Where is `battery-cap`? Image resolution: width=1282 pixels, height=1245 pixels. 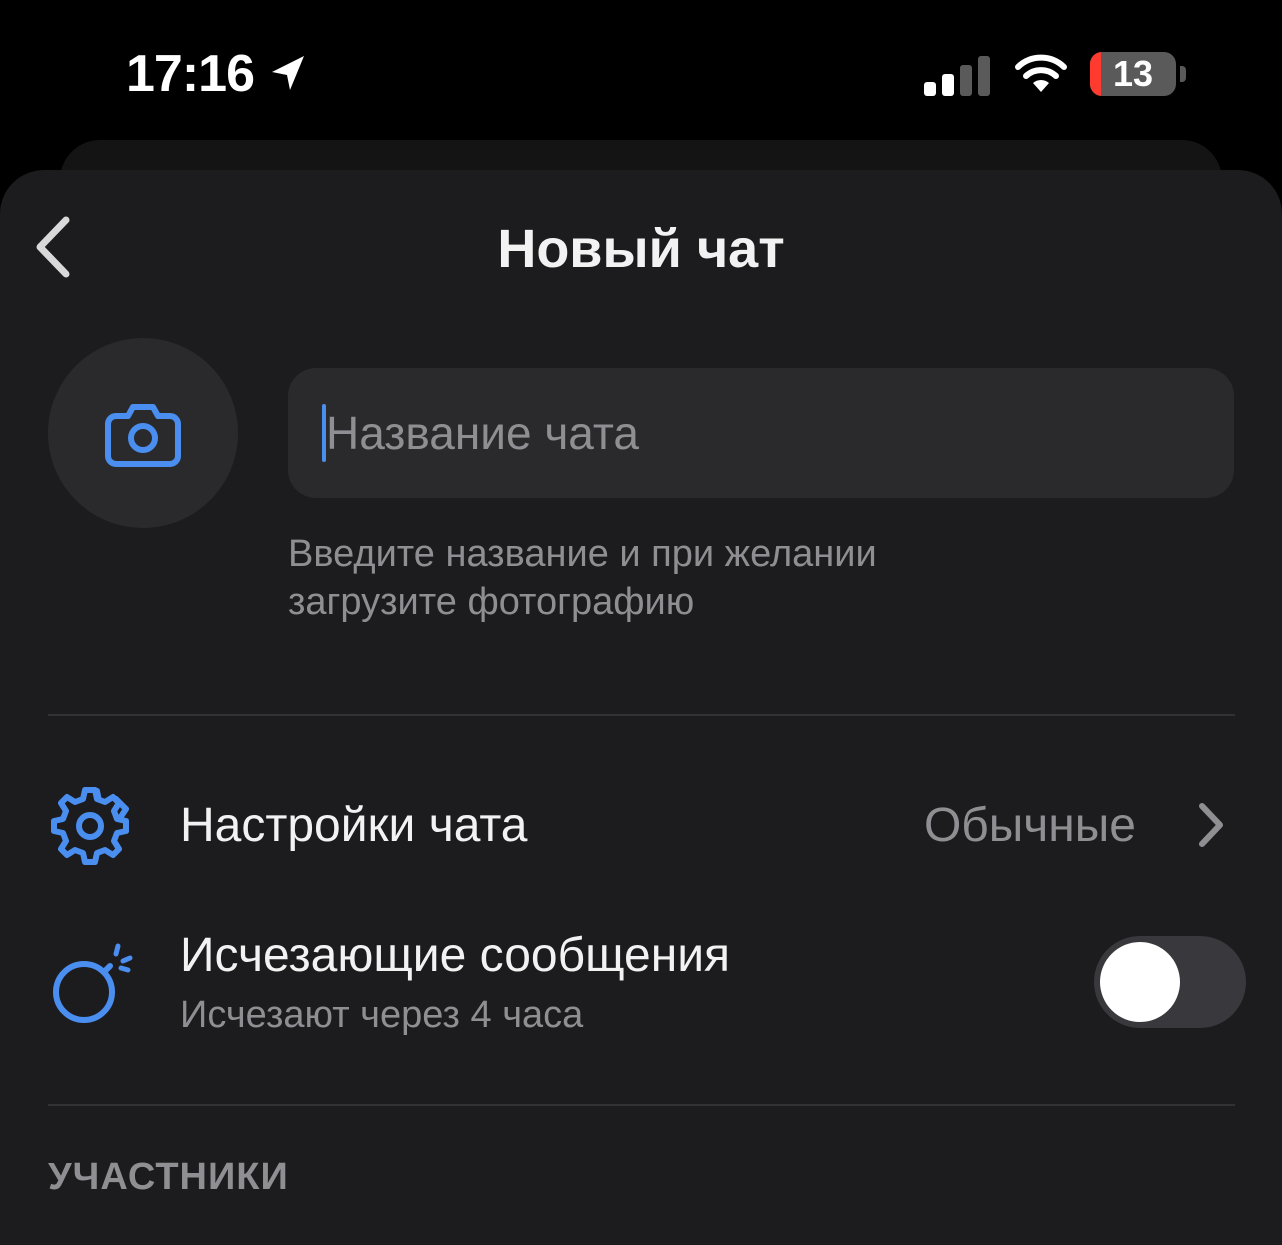
battery-cap is located at coordinates (1183, 74).